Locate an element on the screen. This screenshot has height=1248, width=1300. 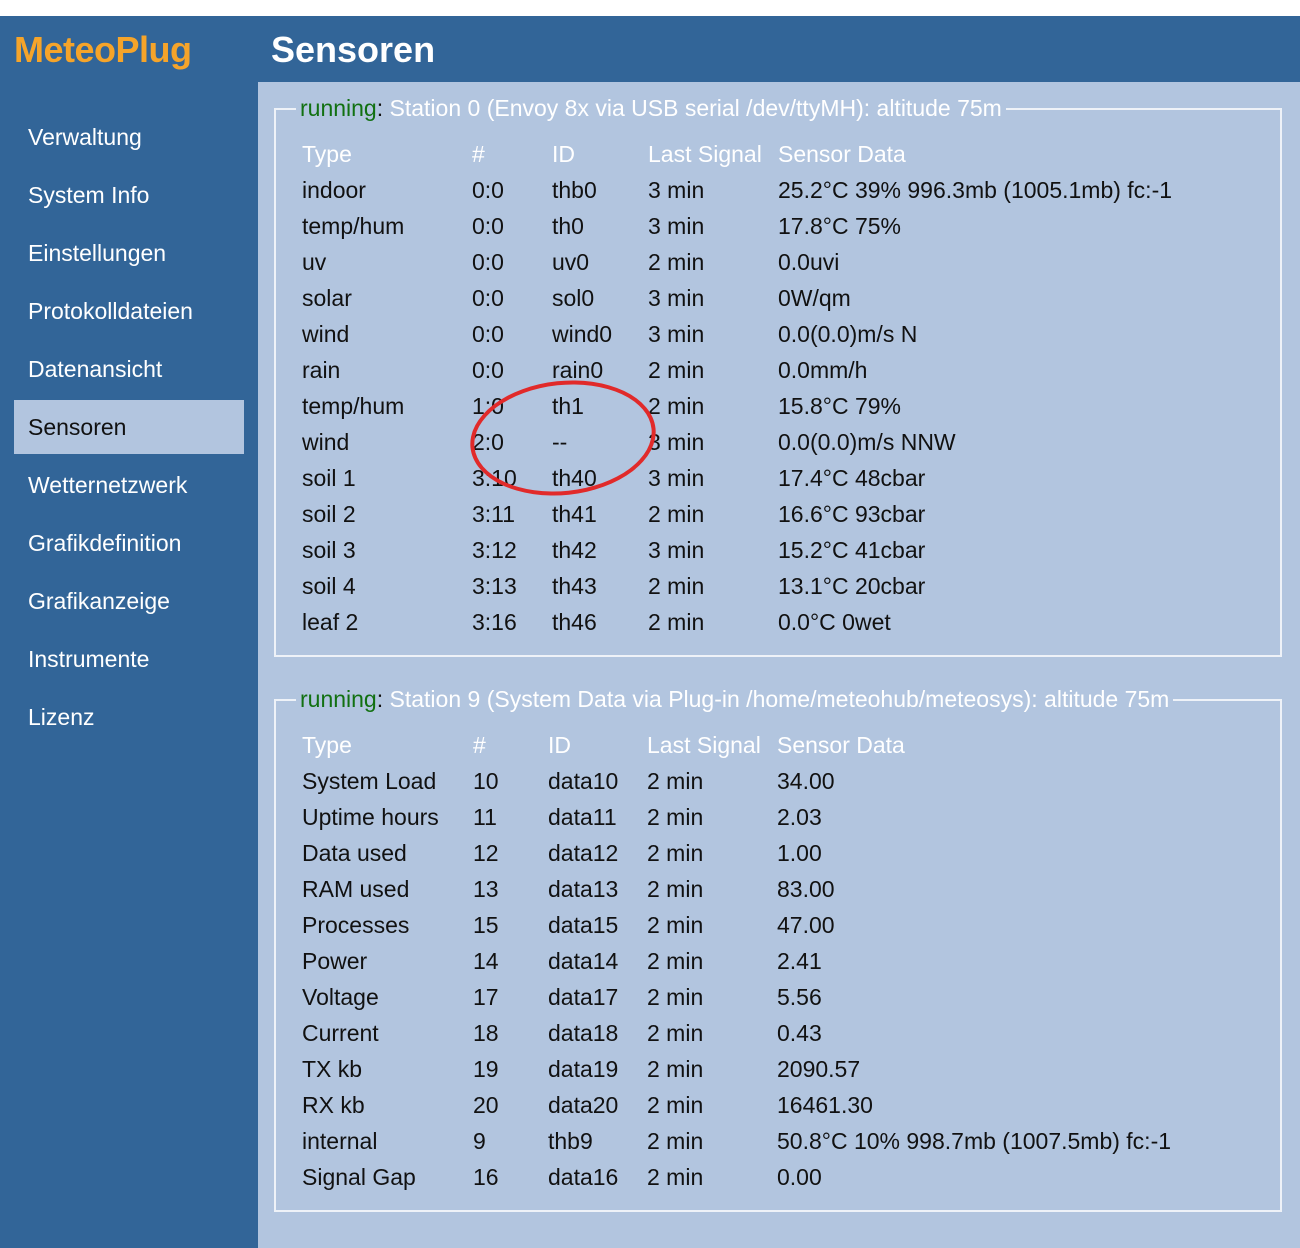
table-row: RX kb 20 data20 2 min 16461.30 is located at coordinates (782, 1105).